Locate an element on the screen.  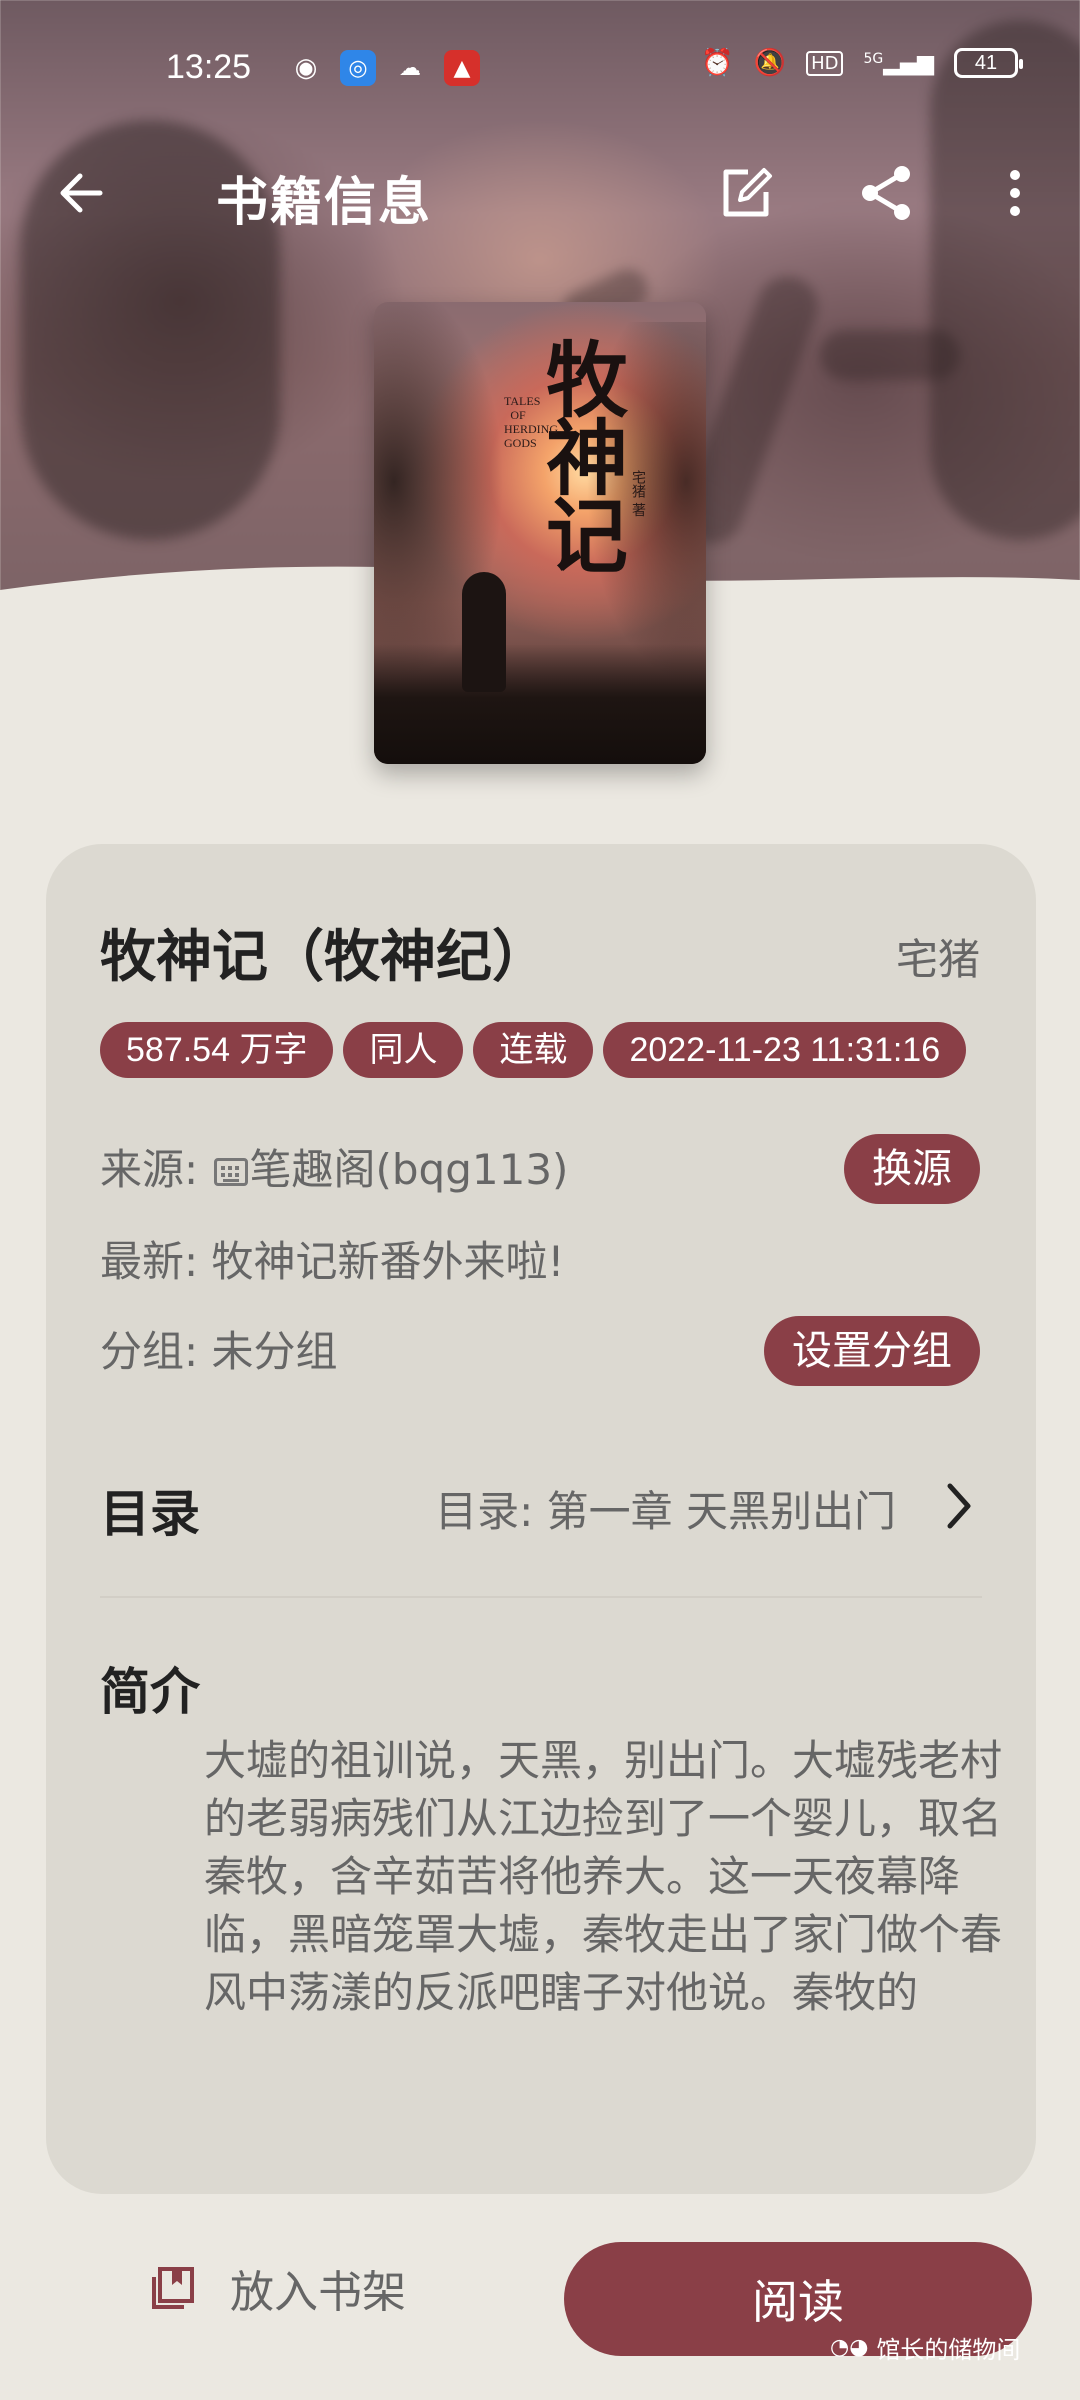
book-title: 牧神记（牧神纪） is located at coordinates (324, 957).